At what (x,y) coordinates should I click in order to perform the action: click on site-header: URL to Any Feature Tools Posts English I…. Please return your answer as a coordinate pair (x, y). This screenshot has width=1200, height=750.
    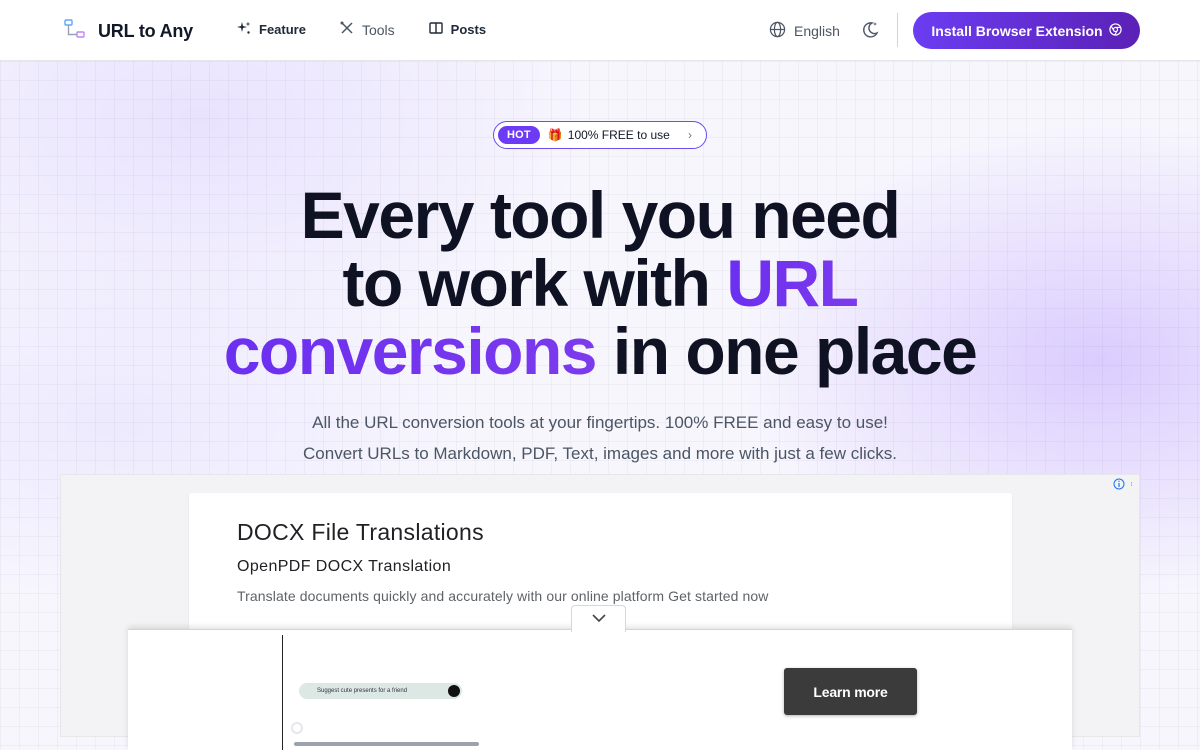
    Looking at the image, I should click on (600, 30).